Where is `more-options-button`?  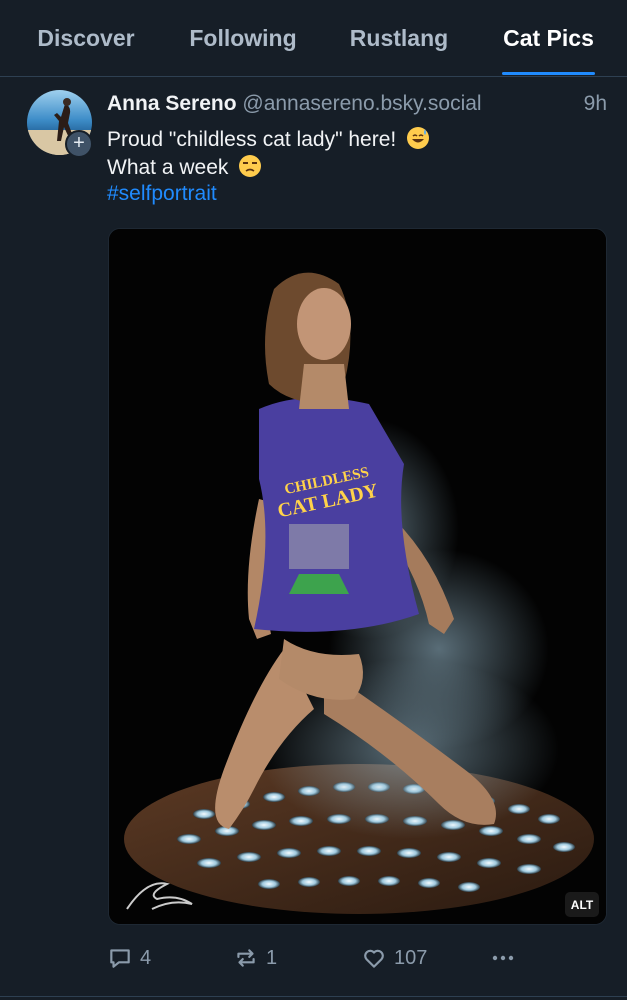 more-options-button is located at coordinates (506, 958).